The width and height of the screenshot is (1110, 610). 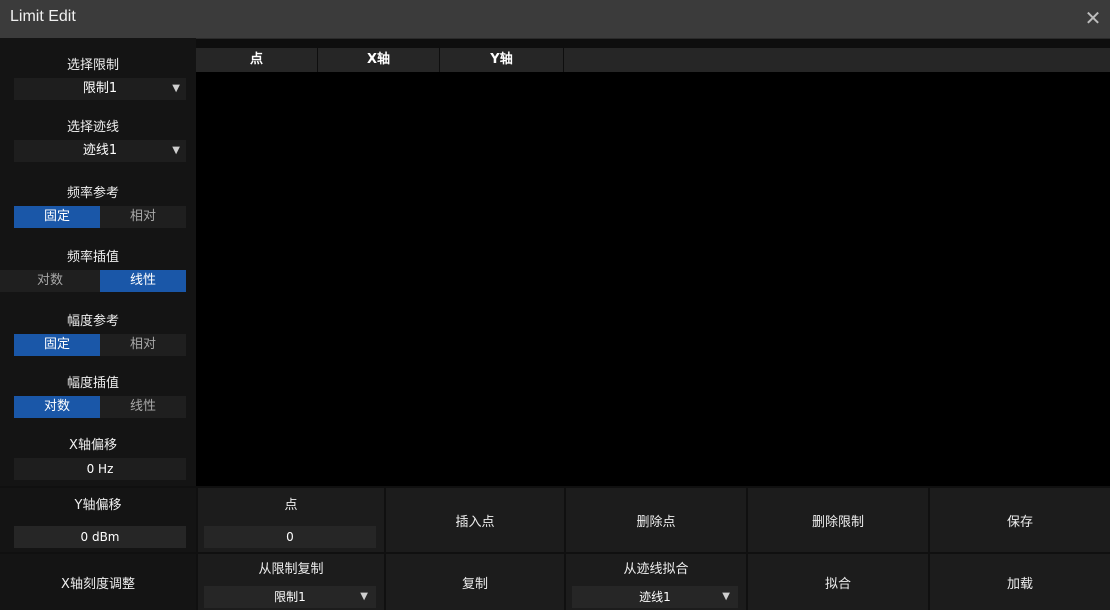 I want to click on select-limit-label: 选择限制, so click(x=92, y=65).